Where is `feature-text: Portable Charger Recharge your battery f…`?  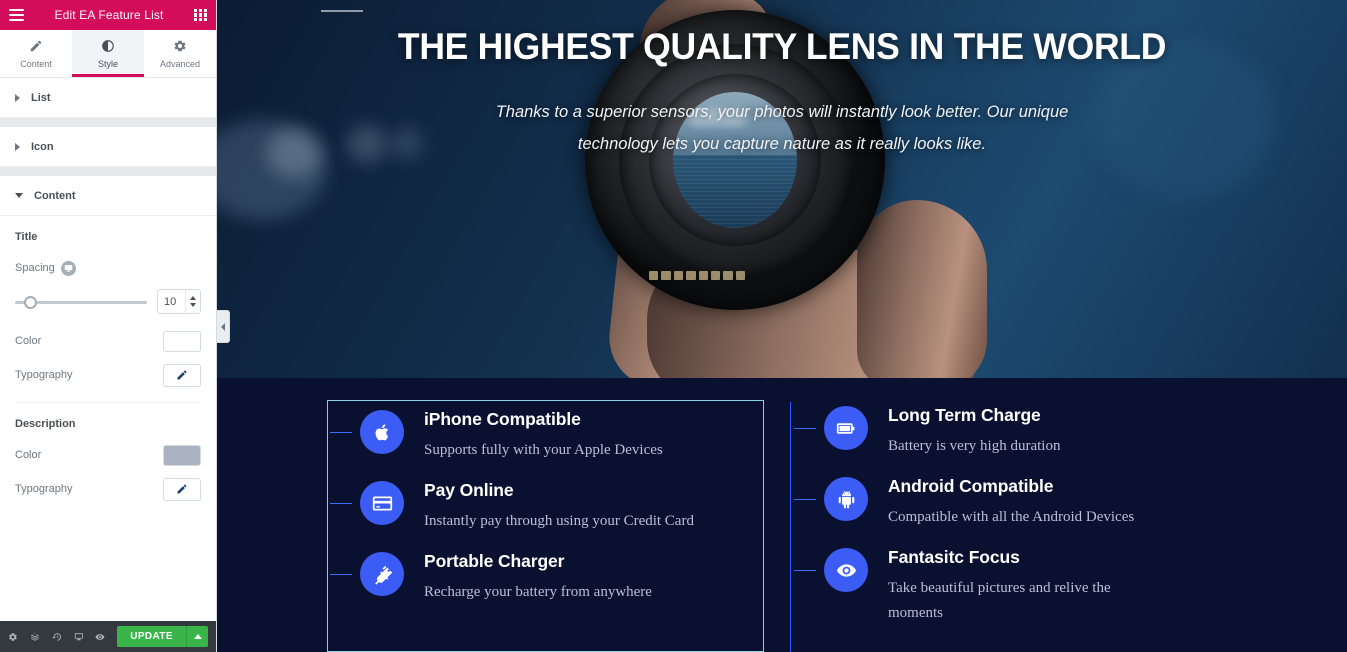 feature-text: Portable Charger Recharge your battery f… is located at coordinates (528, 577).